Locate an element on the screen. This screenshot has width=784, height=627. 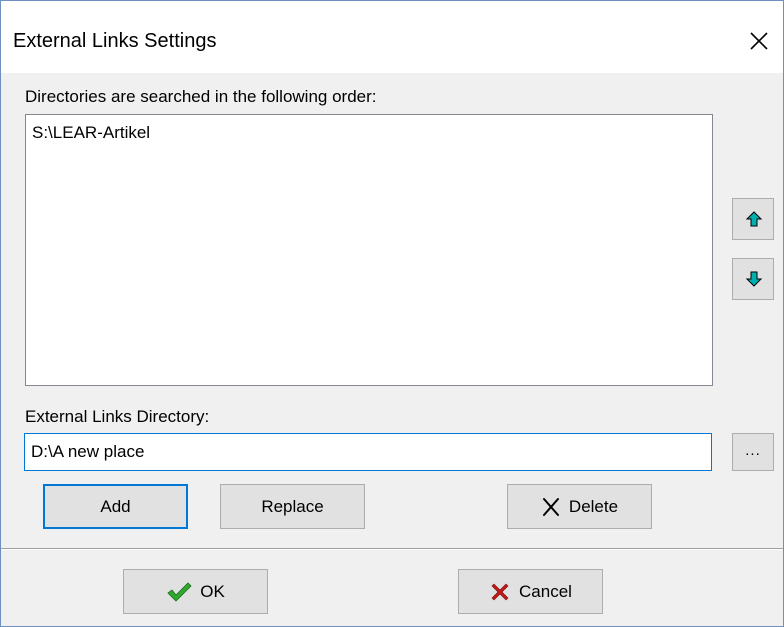
replace-button: Replace is located at coordinates (292, 506).